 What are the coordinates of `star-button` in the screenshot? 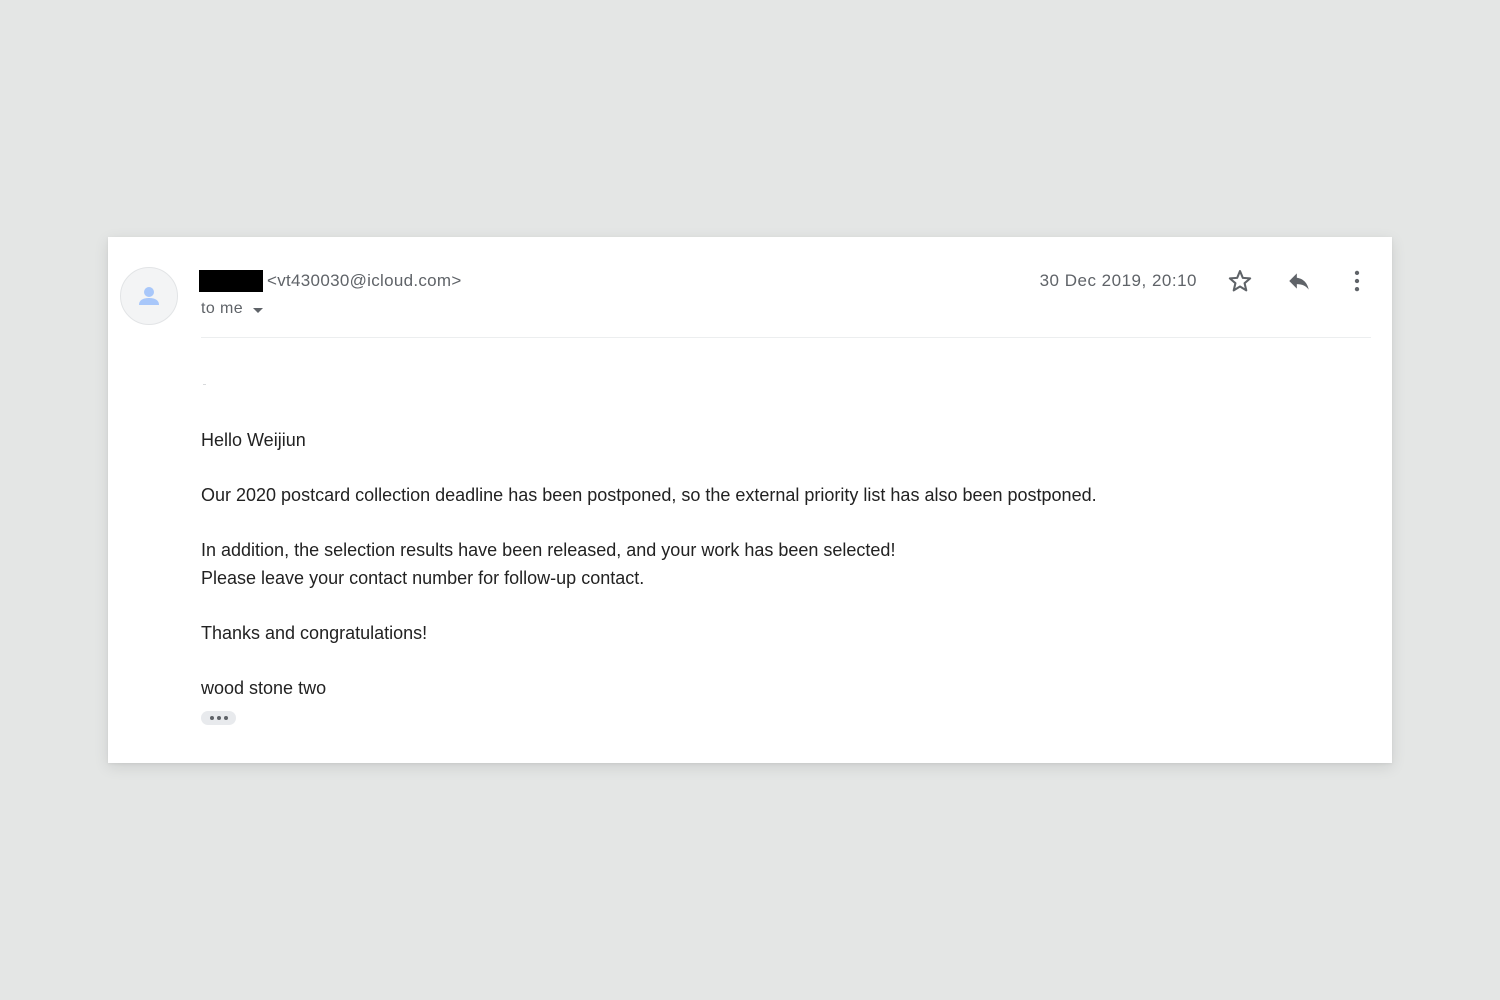 It's located at (1240, 281).